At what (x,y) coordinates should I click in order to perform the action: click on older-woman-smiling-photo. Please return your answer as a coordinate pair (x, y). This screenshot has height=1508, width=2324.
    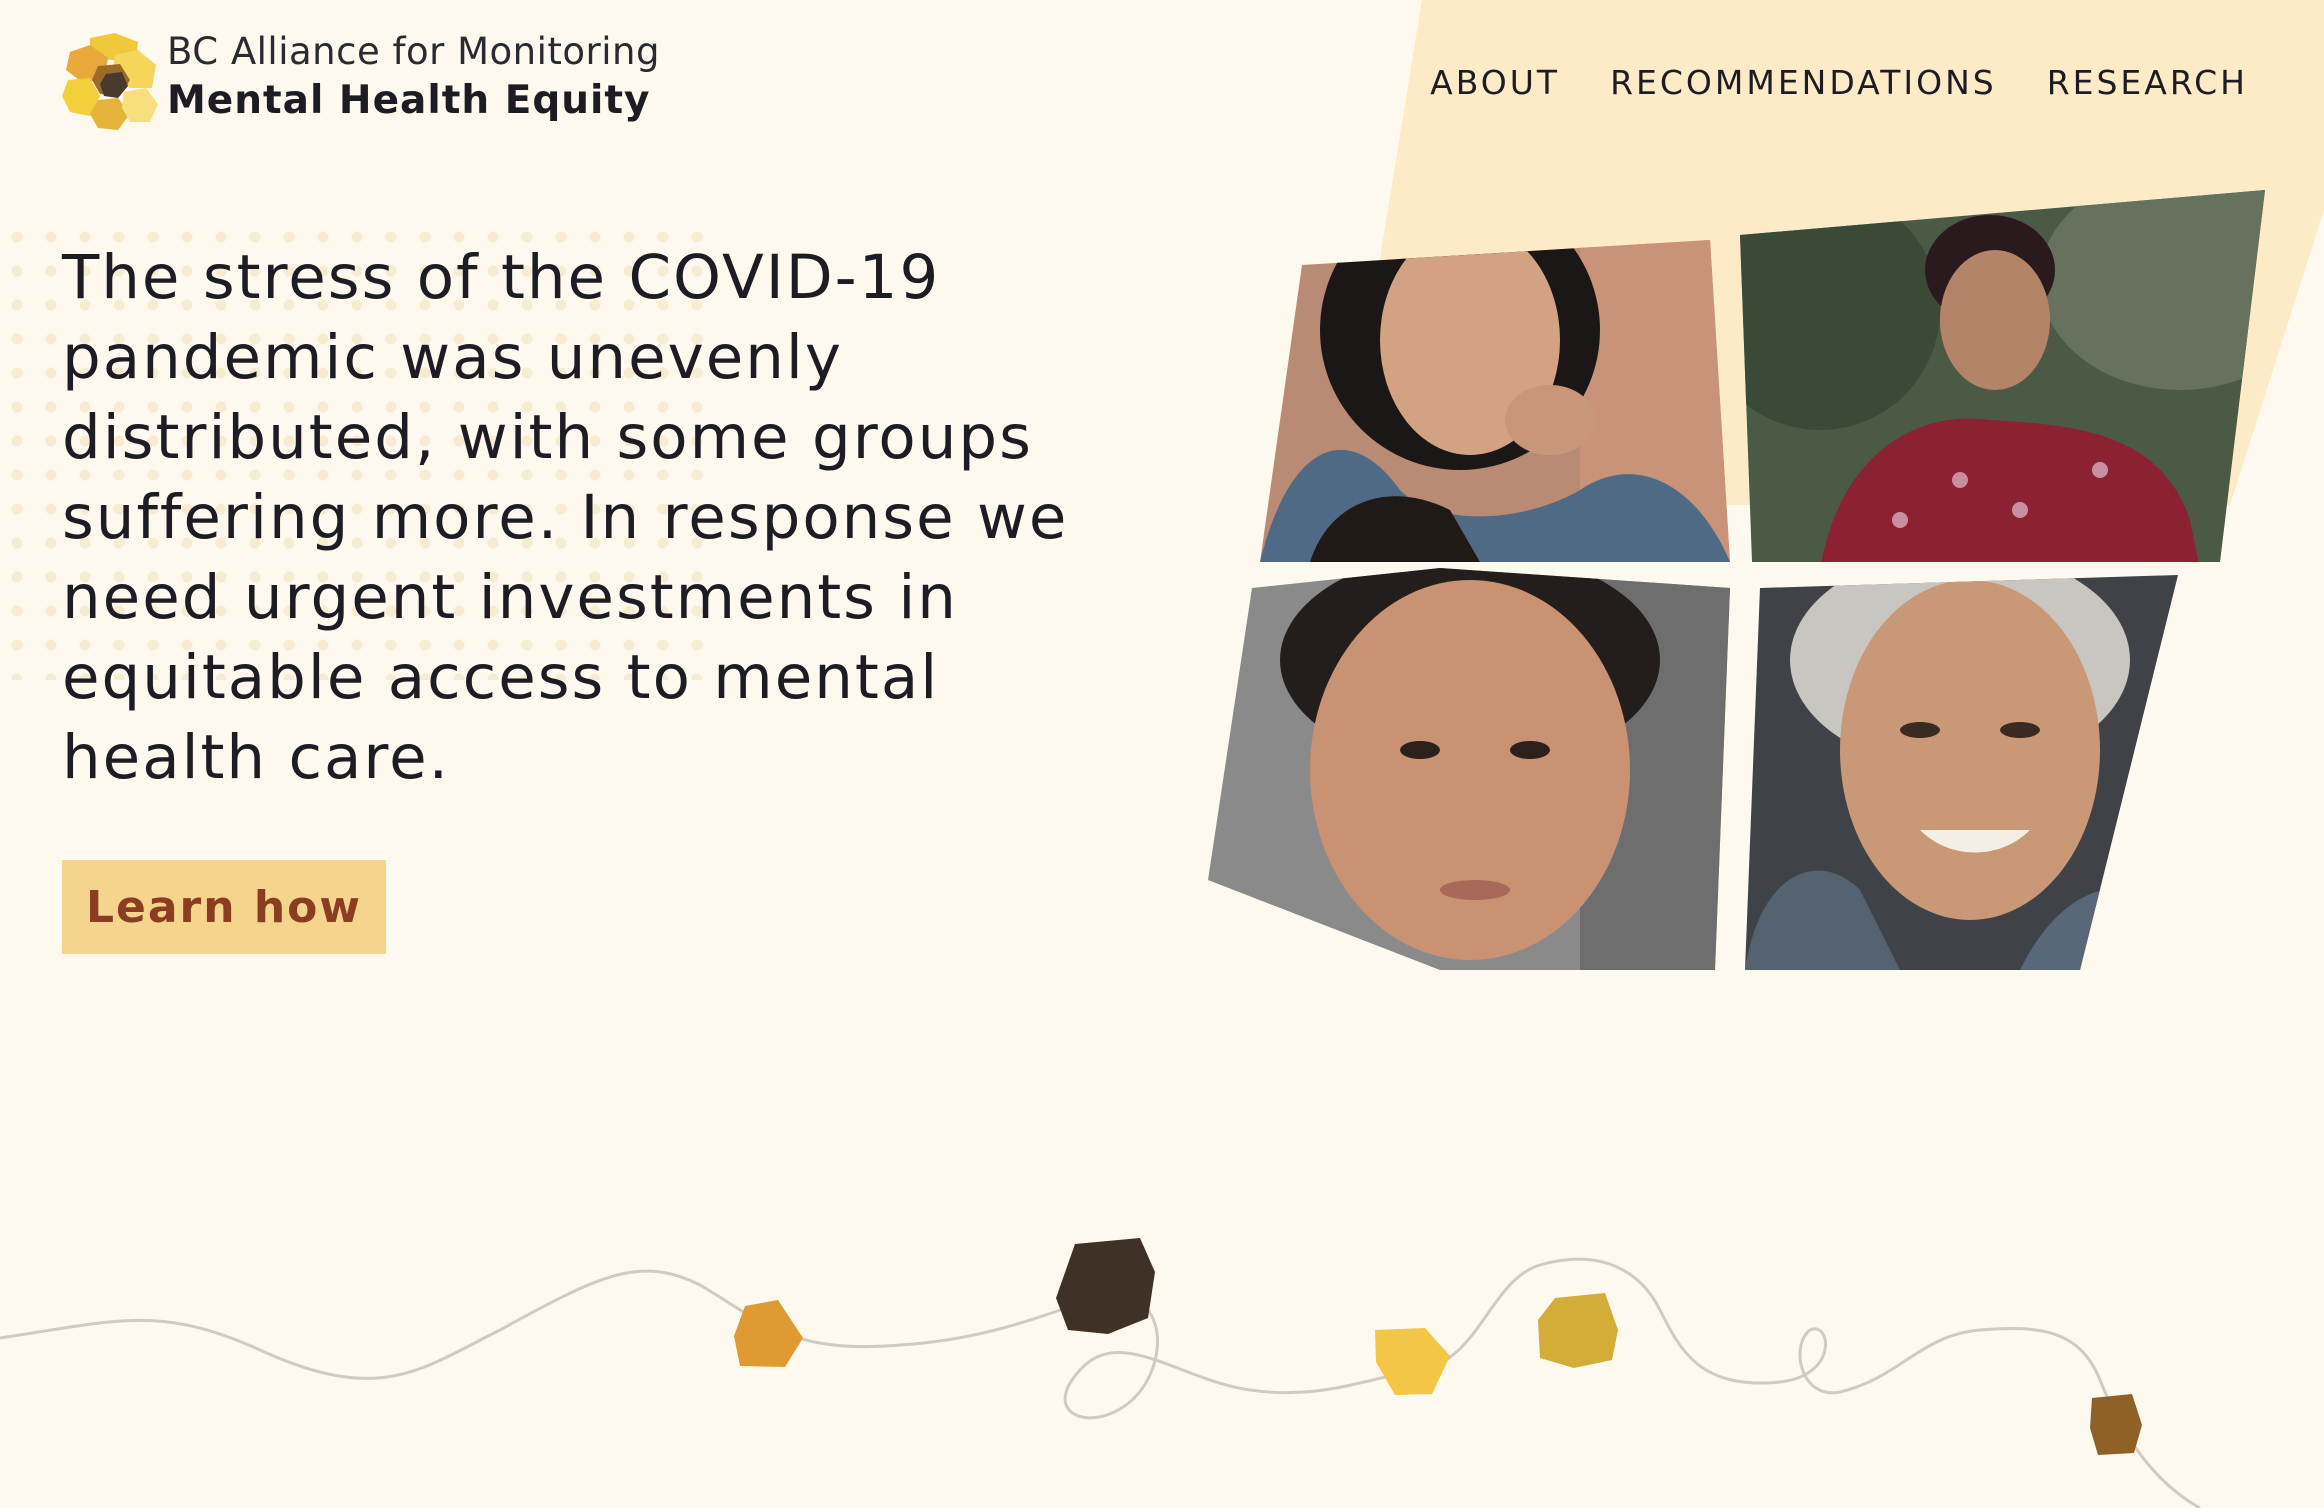
    Looking at the image, I should click on (1961, 772).